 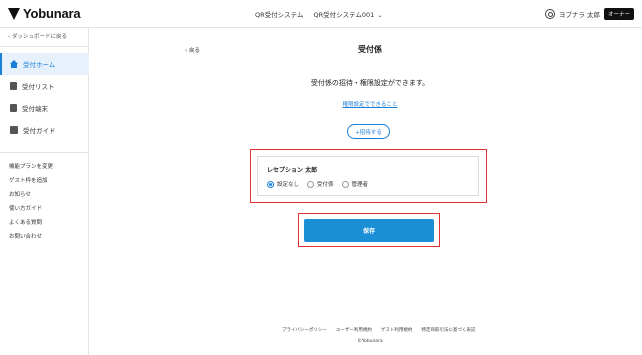 I want to click on radio-selected-icon, so click(x=270, y=184).